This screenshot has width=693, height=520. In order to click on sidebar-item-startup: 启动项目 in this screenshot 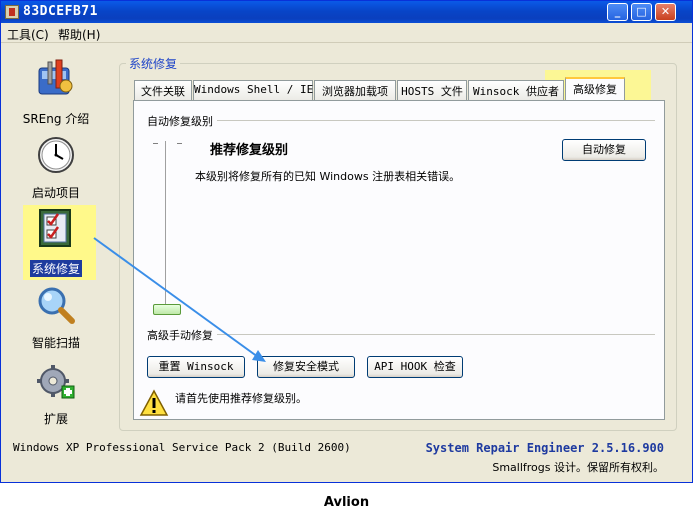, I will do `click(56, 167)`.